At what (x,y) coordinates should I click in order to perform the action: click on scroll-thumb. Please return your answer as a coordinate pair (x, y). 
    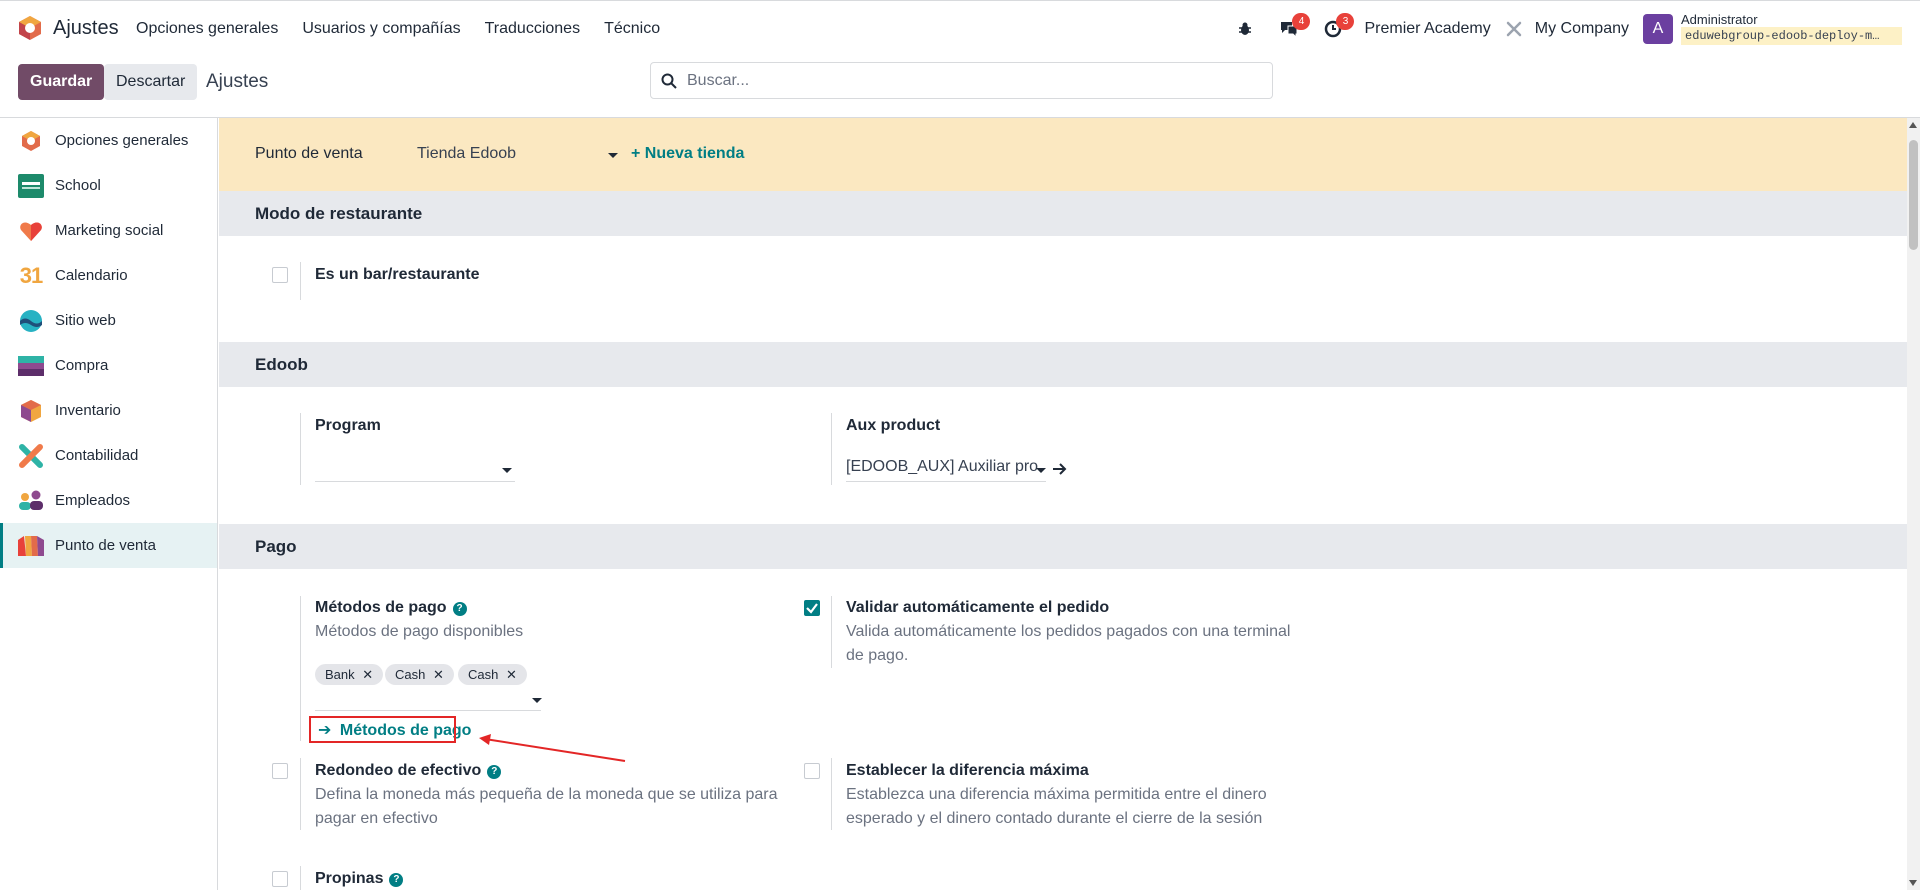
    Looking at the image, I should click on (1913, 195).